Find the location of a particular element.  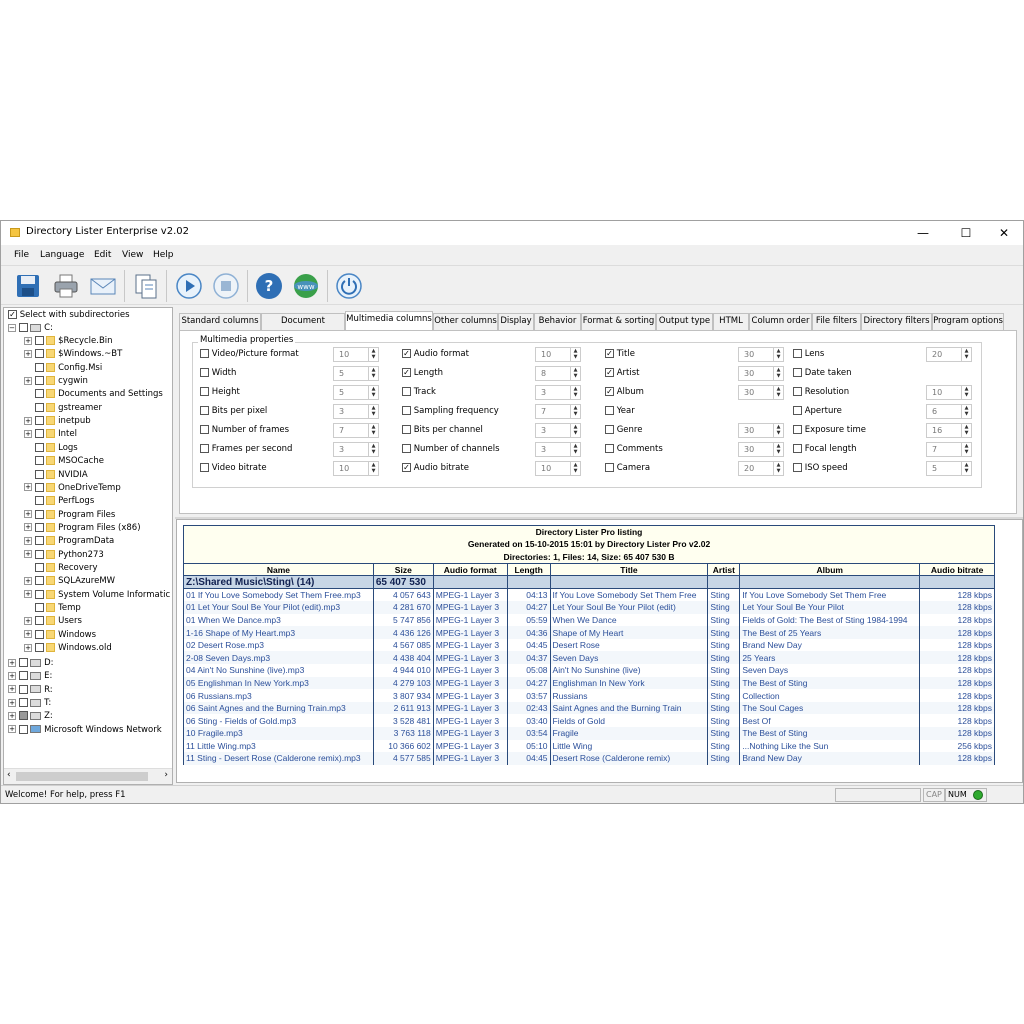

tree-folder-item: + Windows.old is located at coordinates (68, 649).